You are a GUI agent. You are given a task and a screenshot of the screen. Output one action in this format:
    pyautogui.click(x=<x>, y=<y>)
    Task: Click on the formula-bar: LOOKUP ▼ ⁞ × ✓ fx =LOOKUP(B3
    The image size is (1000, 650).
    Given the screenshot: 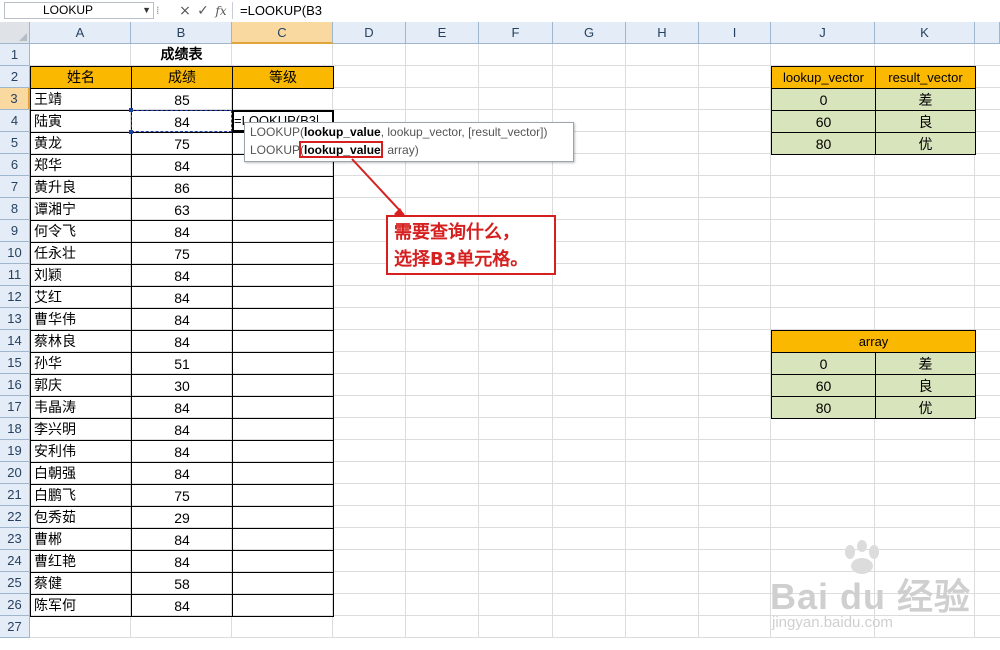 What is the action you would take?
    pyautogui.click(x=500, y=11)
    